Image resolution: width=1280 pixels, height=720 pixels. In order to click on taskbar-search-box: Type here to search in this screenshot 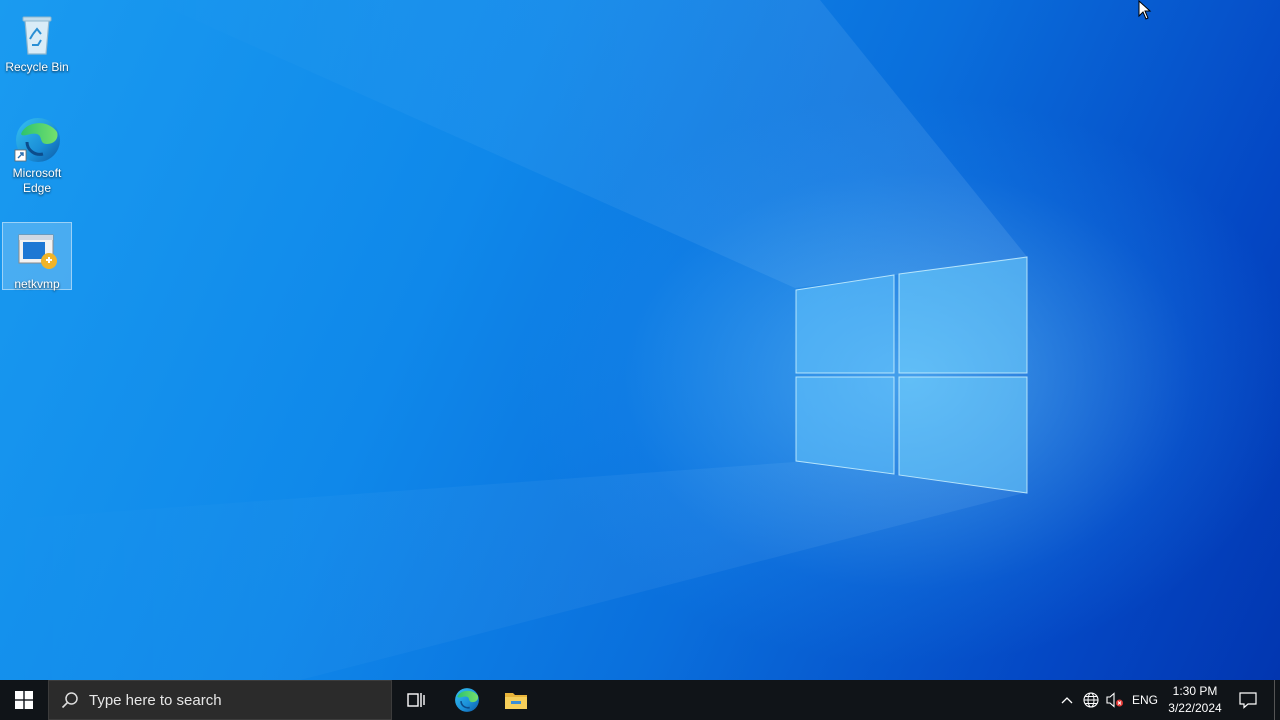, I will do `click(220, 700)`.